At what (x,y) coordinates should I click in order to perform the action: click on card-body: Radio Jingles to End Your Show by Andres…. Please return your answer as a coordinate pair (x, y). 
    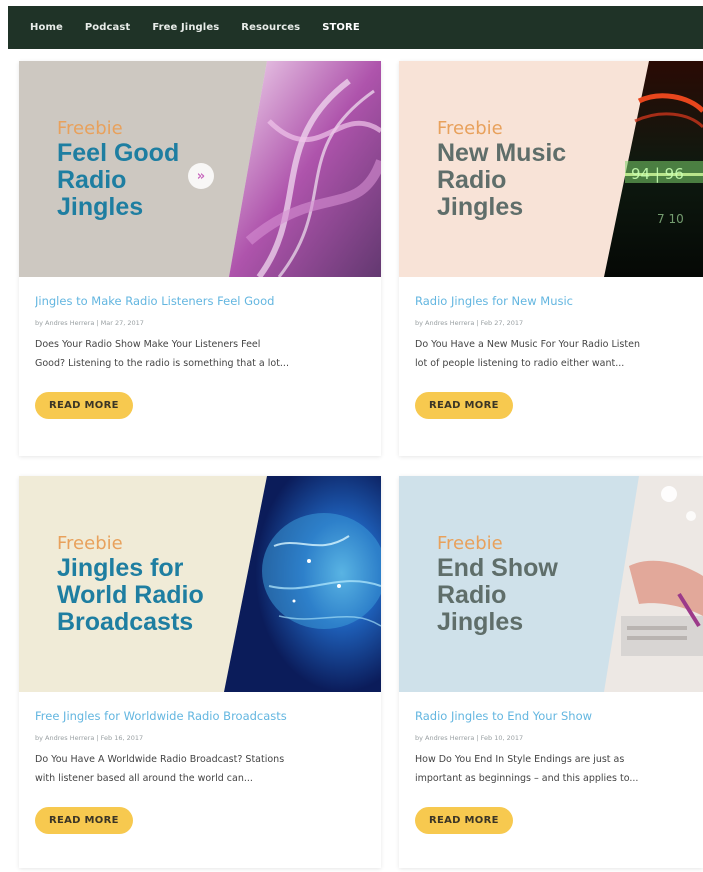
    Looking at the image, I should click on (551, 763).